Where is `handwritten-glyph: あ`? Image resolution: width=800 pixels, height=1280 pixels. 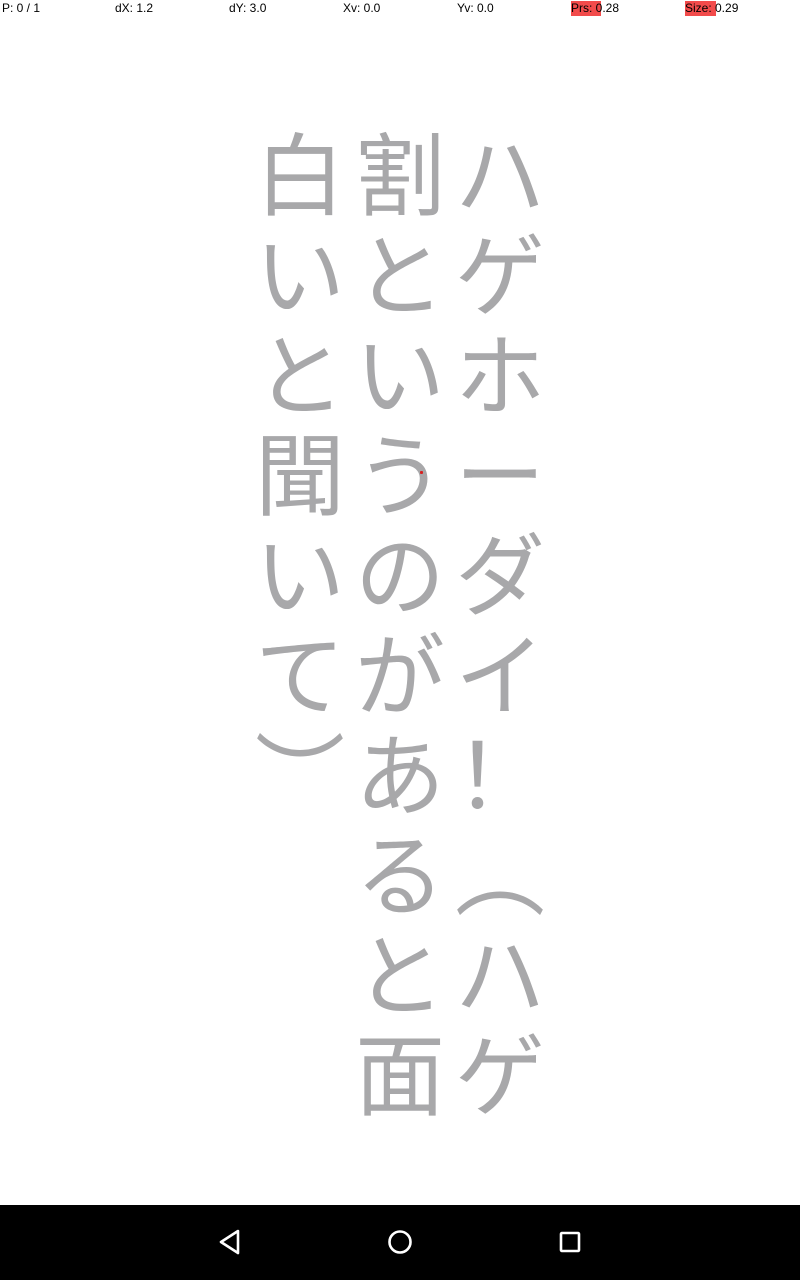
handwritten-glyph: あ is located at coordinates (400, 777).